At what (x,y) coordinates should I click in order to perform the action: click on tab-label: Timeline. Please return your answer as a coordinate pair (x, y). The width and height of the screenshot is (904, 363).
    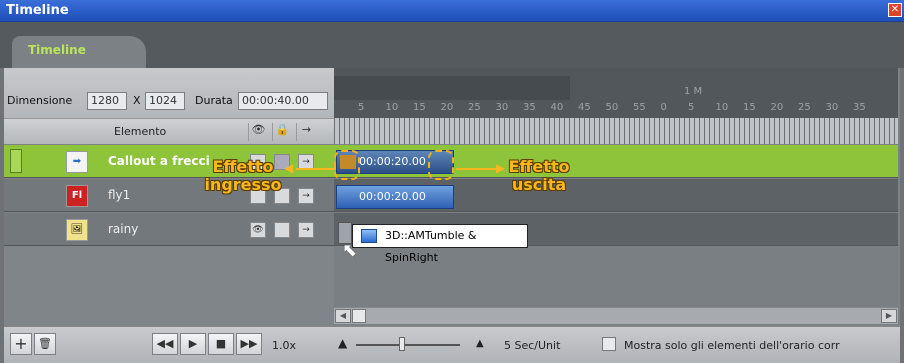
    Looking at the image, I should click on (57, 50).